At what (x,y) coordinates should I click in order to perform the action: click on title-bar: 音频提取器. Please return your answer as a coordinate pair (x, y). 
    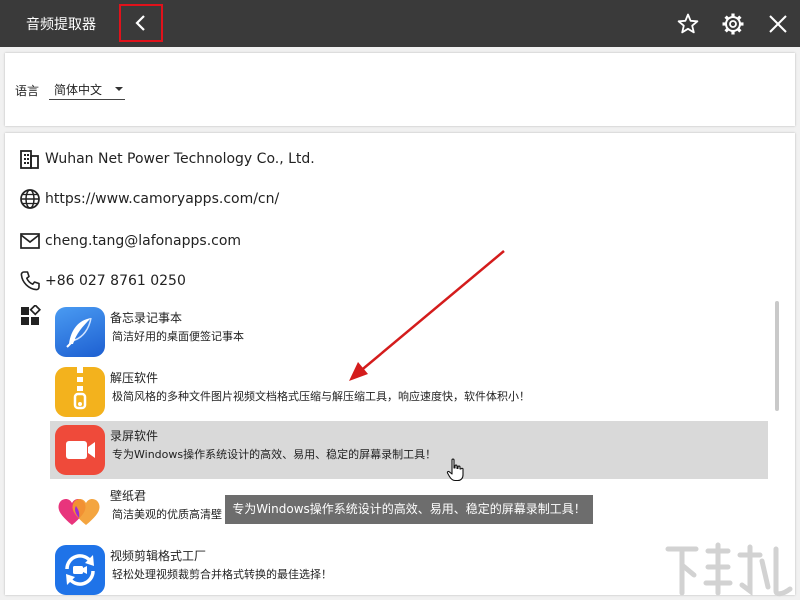
    Looking at the image, I should click on (400, 23).